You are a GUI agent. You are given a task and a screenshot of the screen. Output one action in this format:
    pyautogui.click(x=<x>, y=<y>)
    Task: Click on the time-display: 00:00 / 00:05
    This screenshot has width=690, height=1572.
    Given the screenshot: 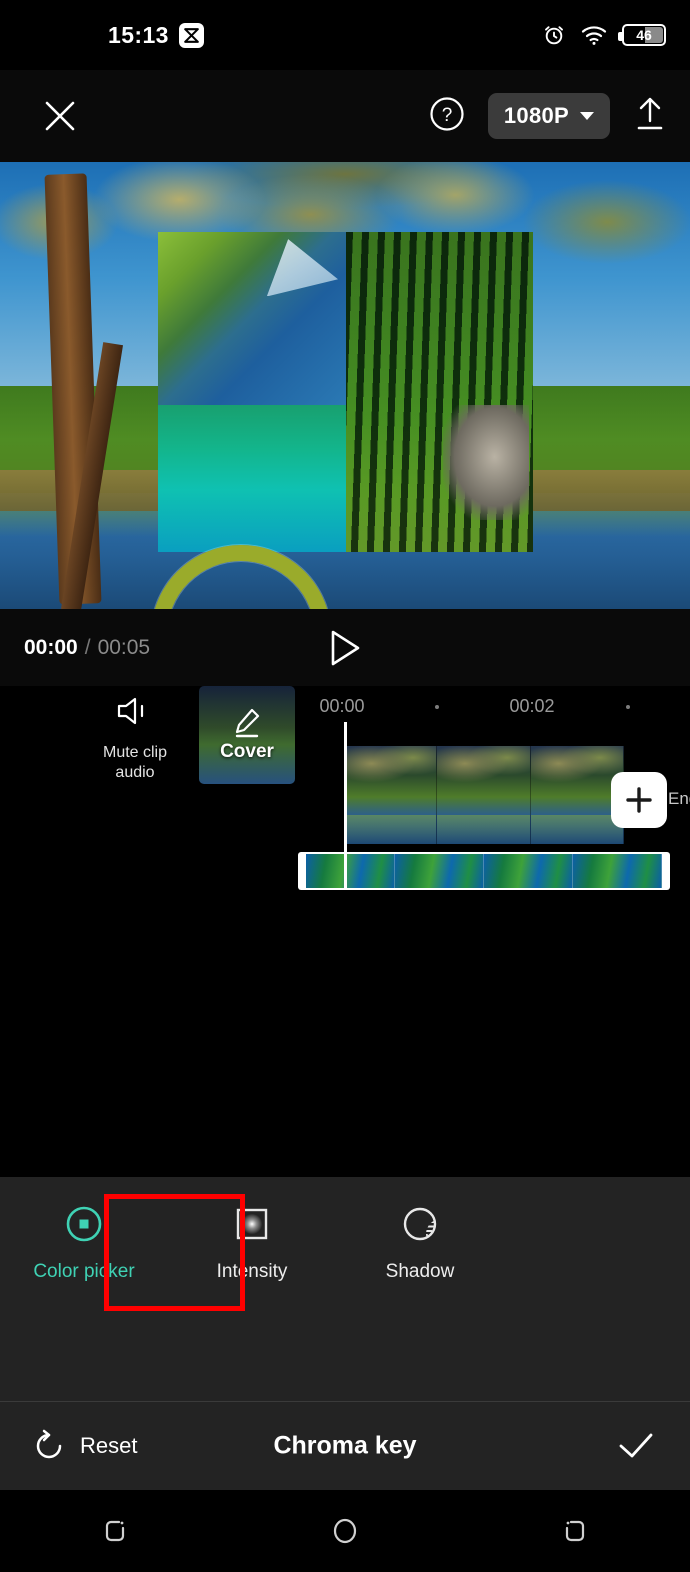 What is the action you would take?
    pyautogui.click(x=87, y=648)
    